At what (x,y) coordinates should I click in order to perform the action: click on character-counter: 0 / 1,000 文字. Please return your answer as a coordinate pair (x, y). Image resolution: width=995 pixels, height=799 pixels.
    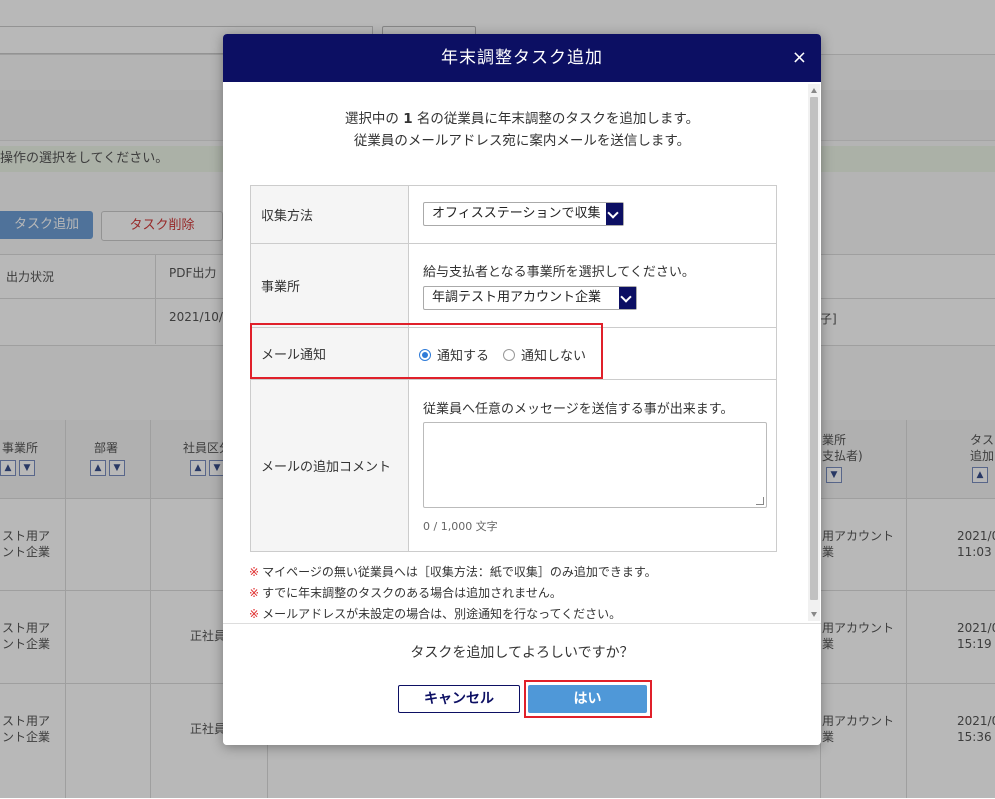
    Looking at the image, I should click on (460, 526).